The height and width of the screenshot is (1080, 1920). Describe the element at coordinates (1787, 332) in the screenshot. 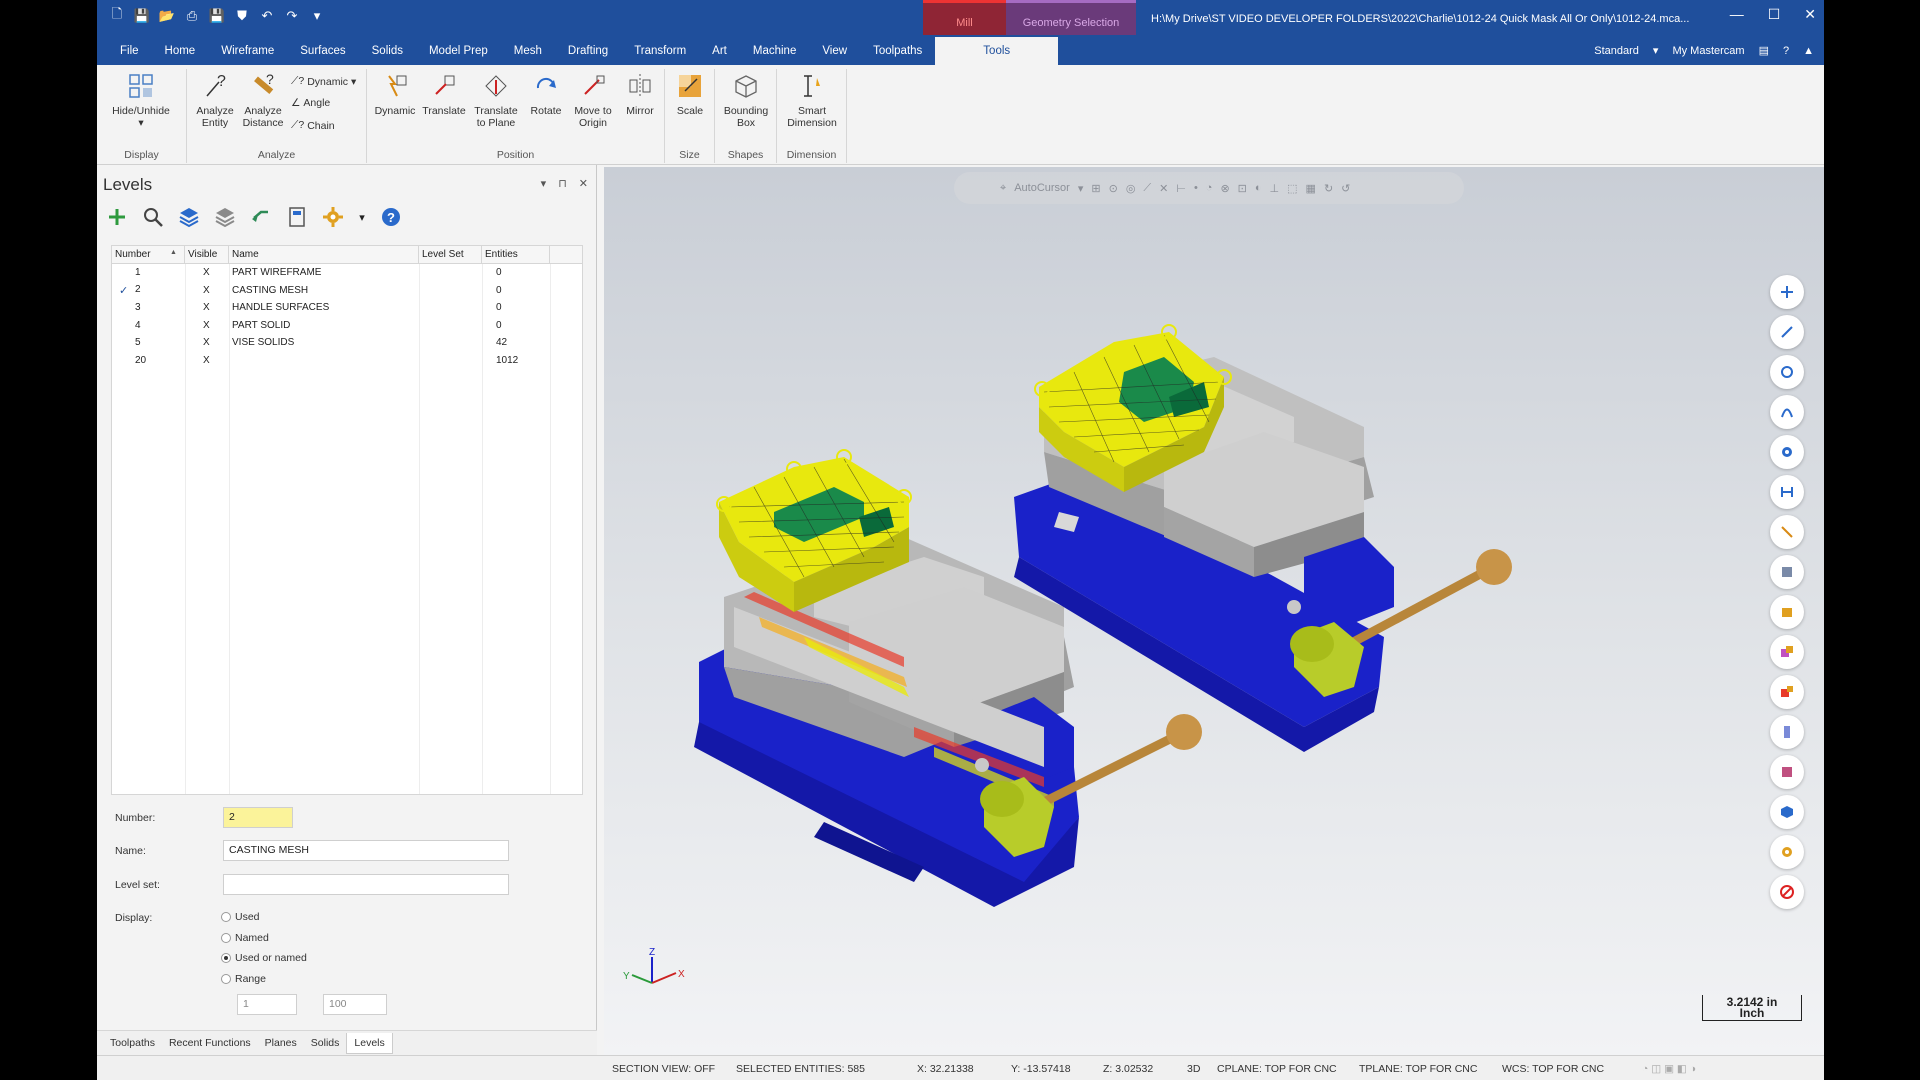

I see `analyze-icon` at that location.